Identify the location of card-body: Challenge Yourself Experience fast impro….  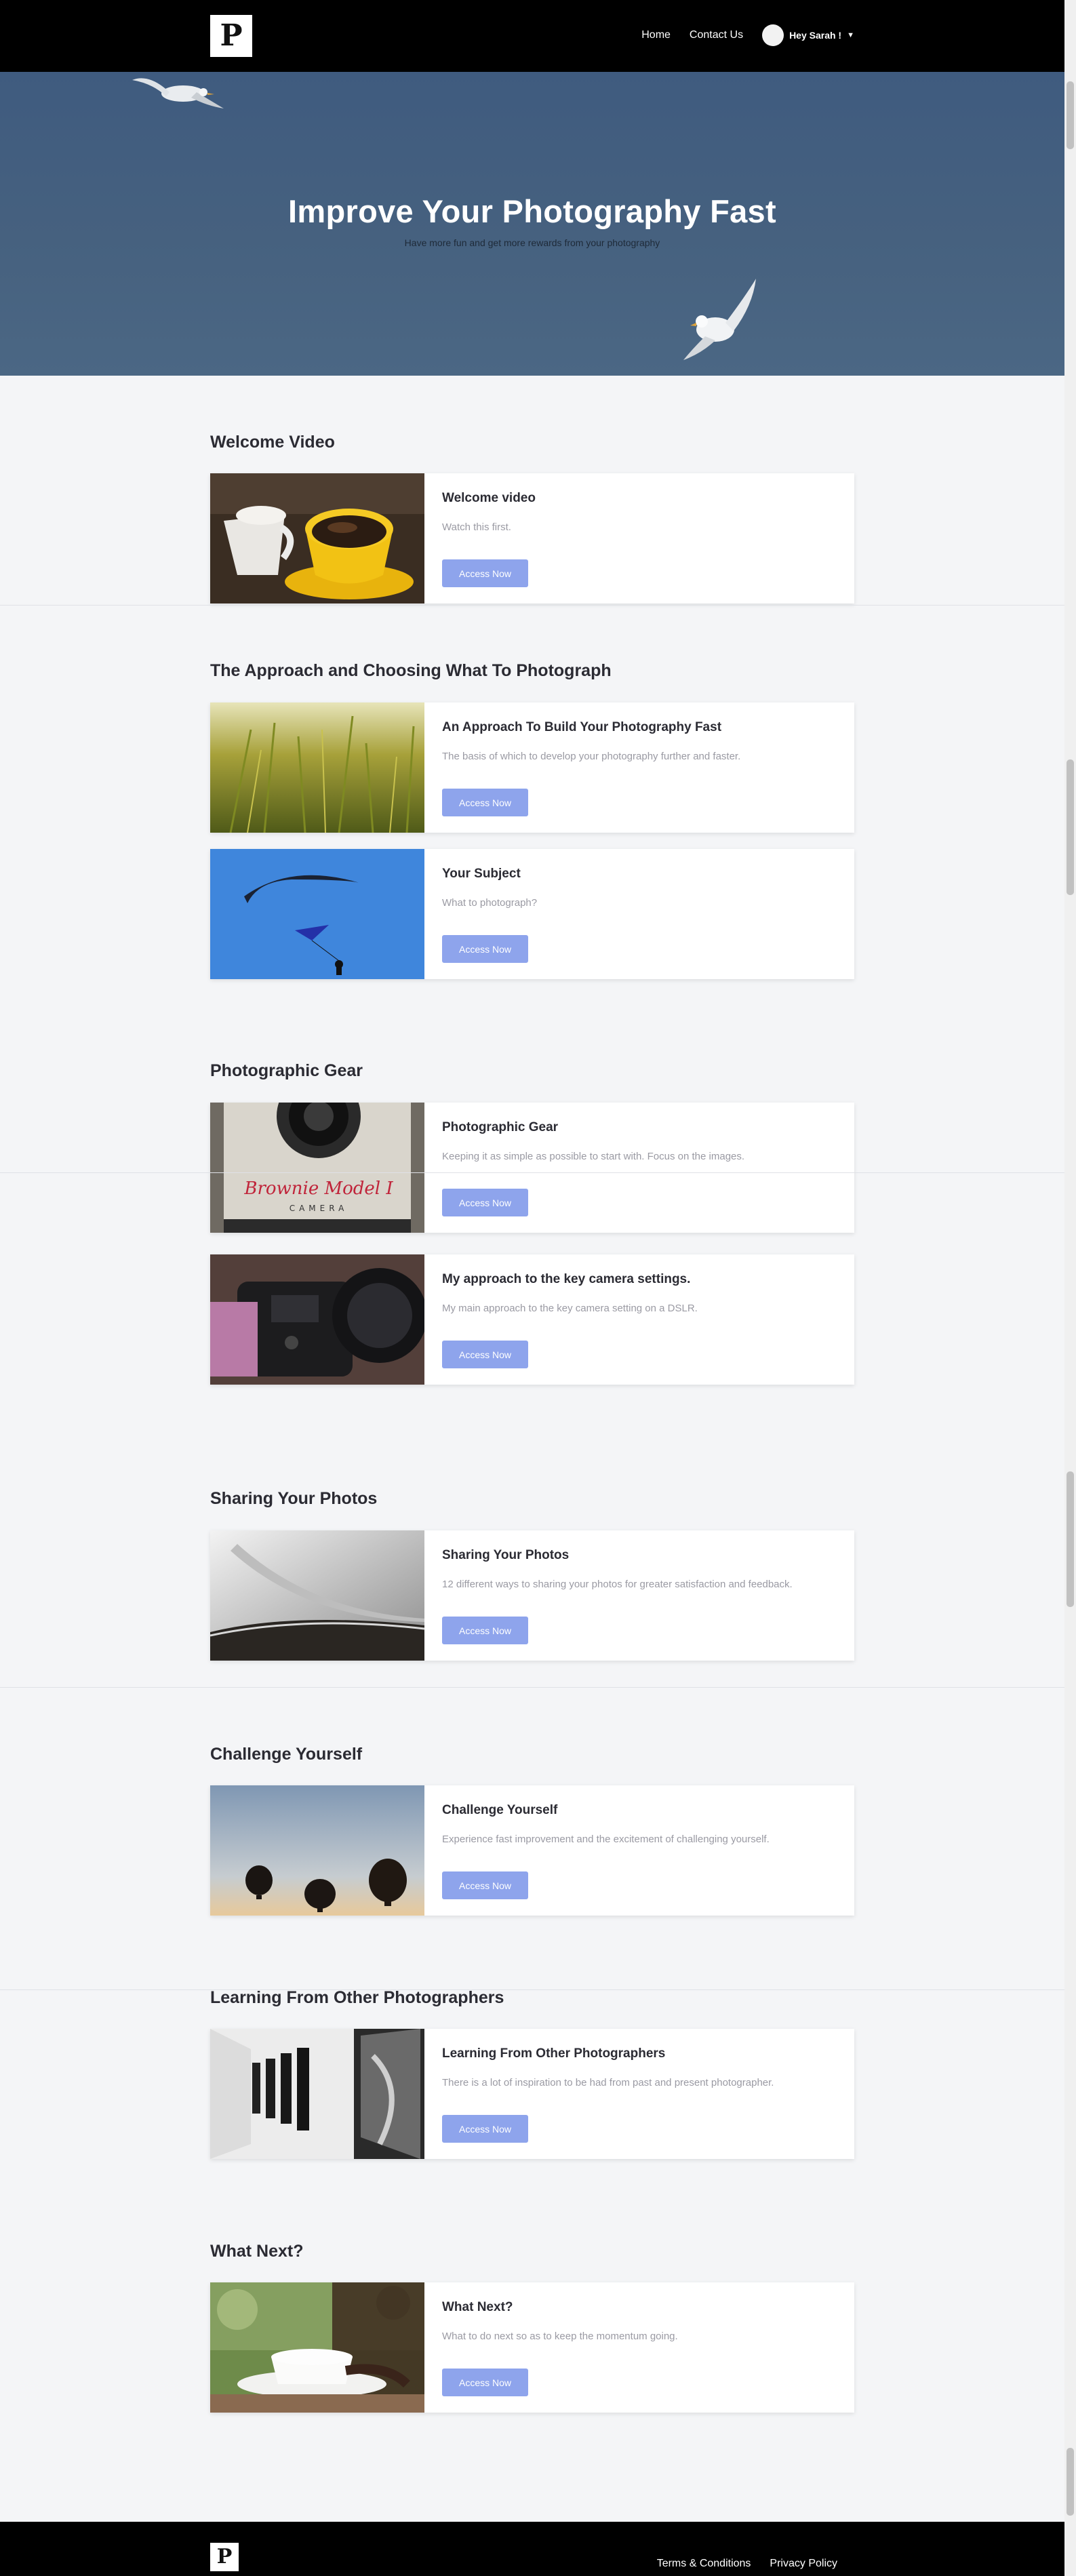
(639, 1851).